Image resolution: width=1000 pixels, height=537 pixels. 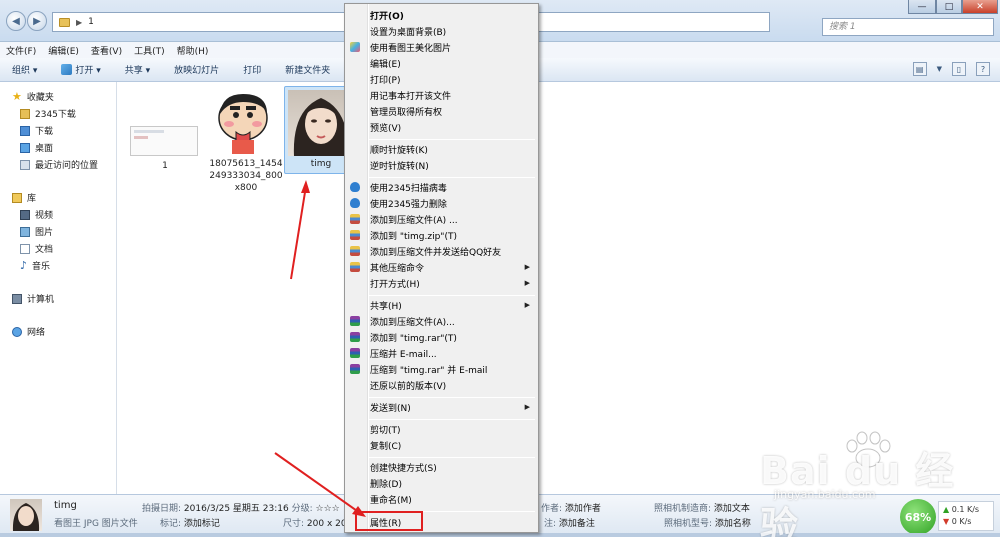 What do you see at coordinates (241, 507) in the screenshot?
I see `details-date-field: 拍摄日期: 2016/3/25 星期五 23:16 分级: ☆☆☆` at bounding box center [241, 507].